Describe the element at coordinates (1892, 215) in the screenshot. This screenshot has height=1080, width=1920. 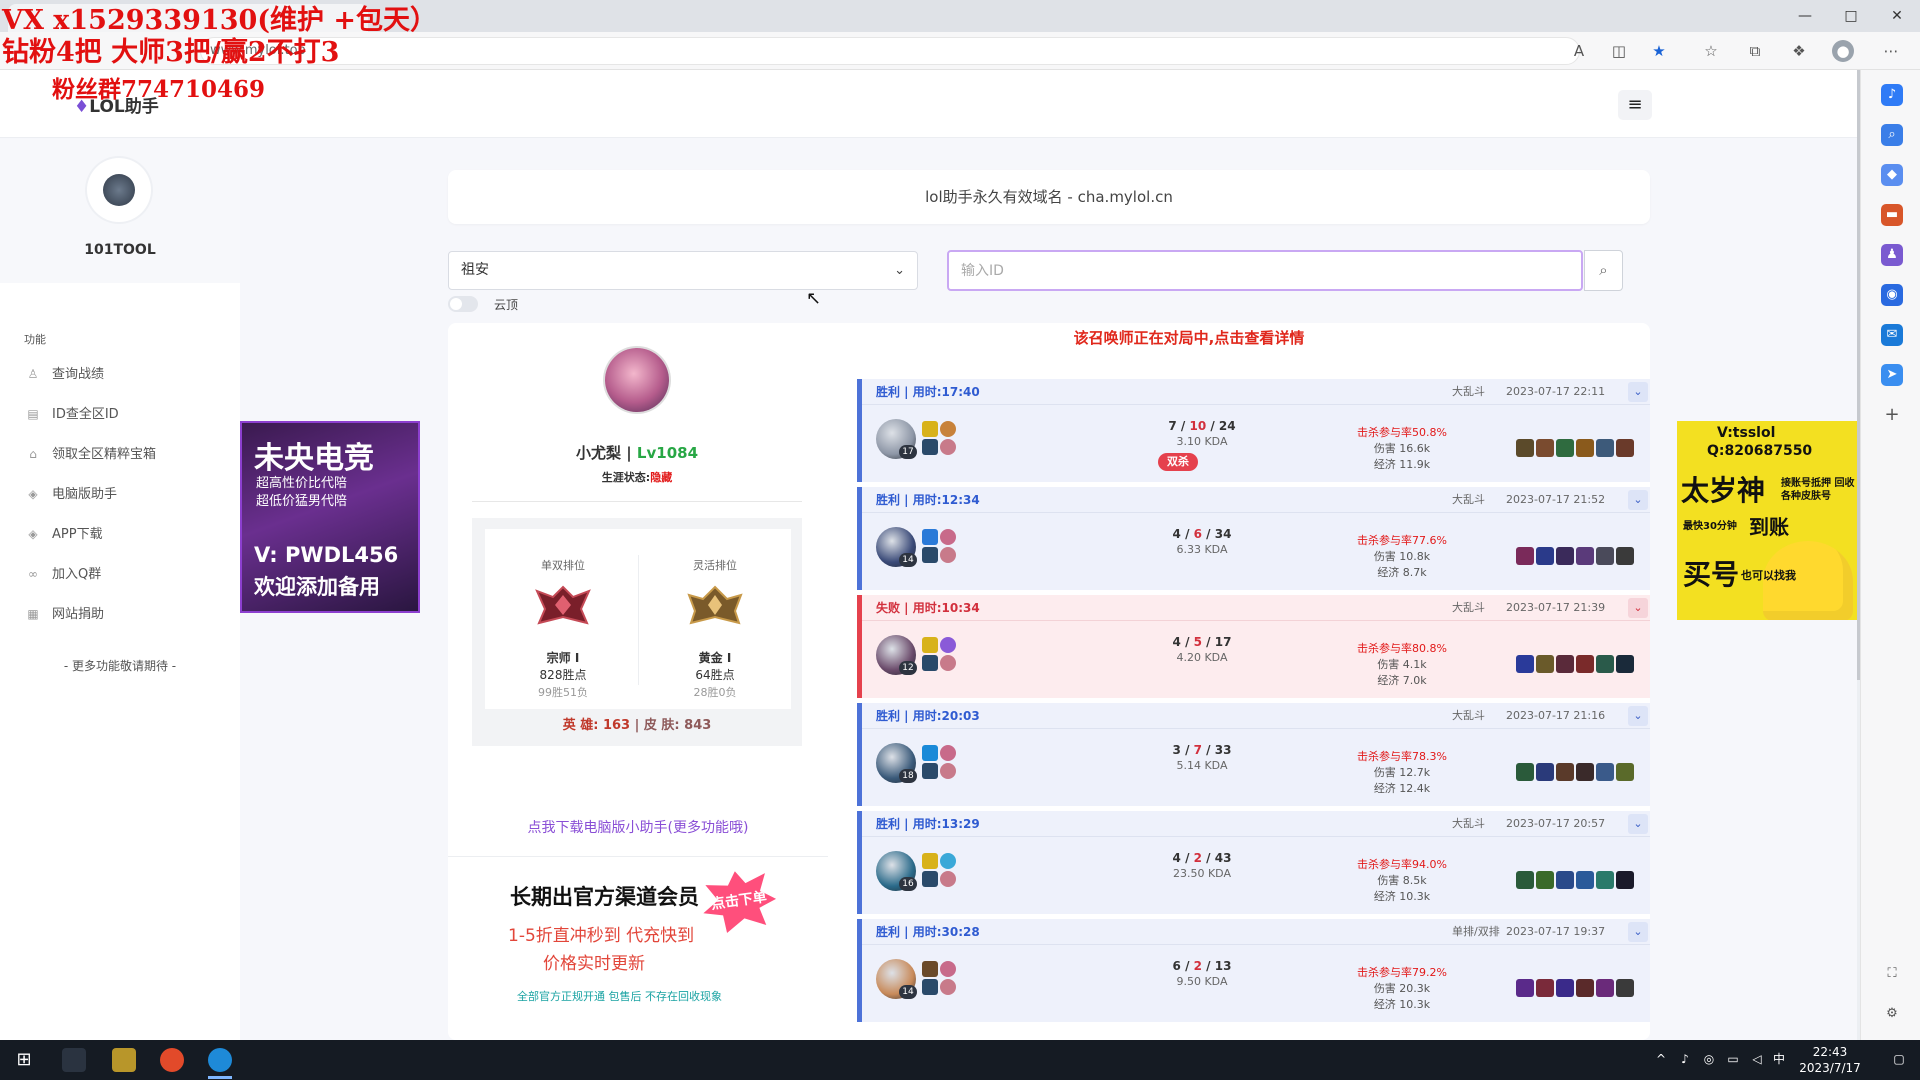
I see `toolbox-icon: ▬` at that location.